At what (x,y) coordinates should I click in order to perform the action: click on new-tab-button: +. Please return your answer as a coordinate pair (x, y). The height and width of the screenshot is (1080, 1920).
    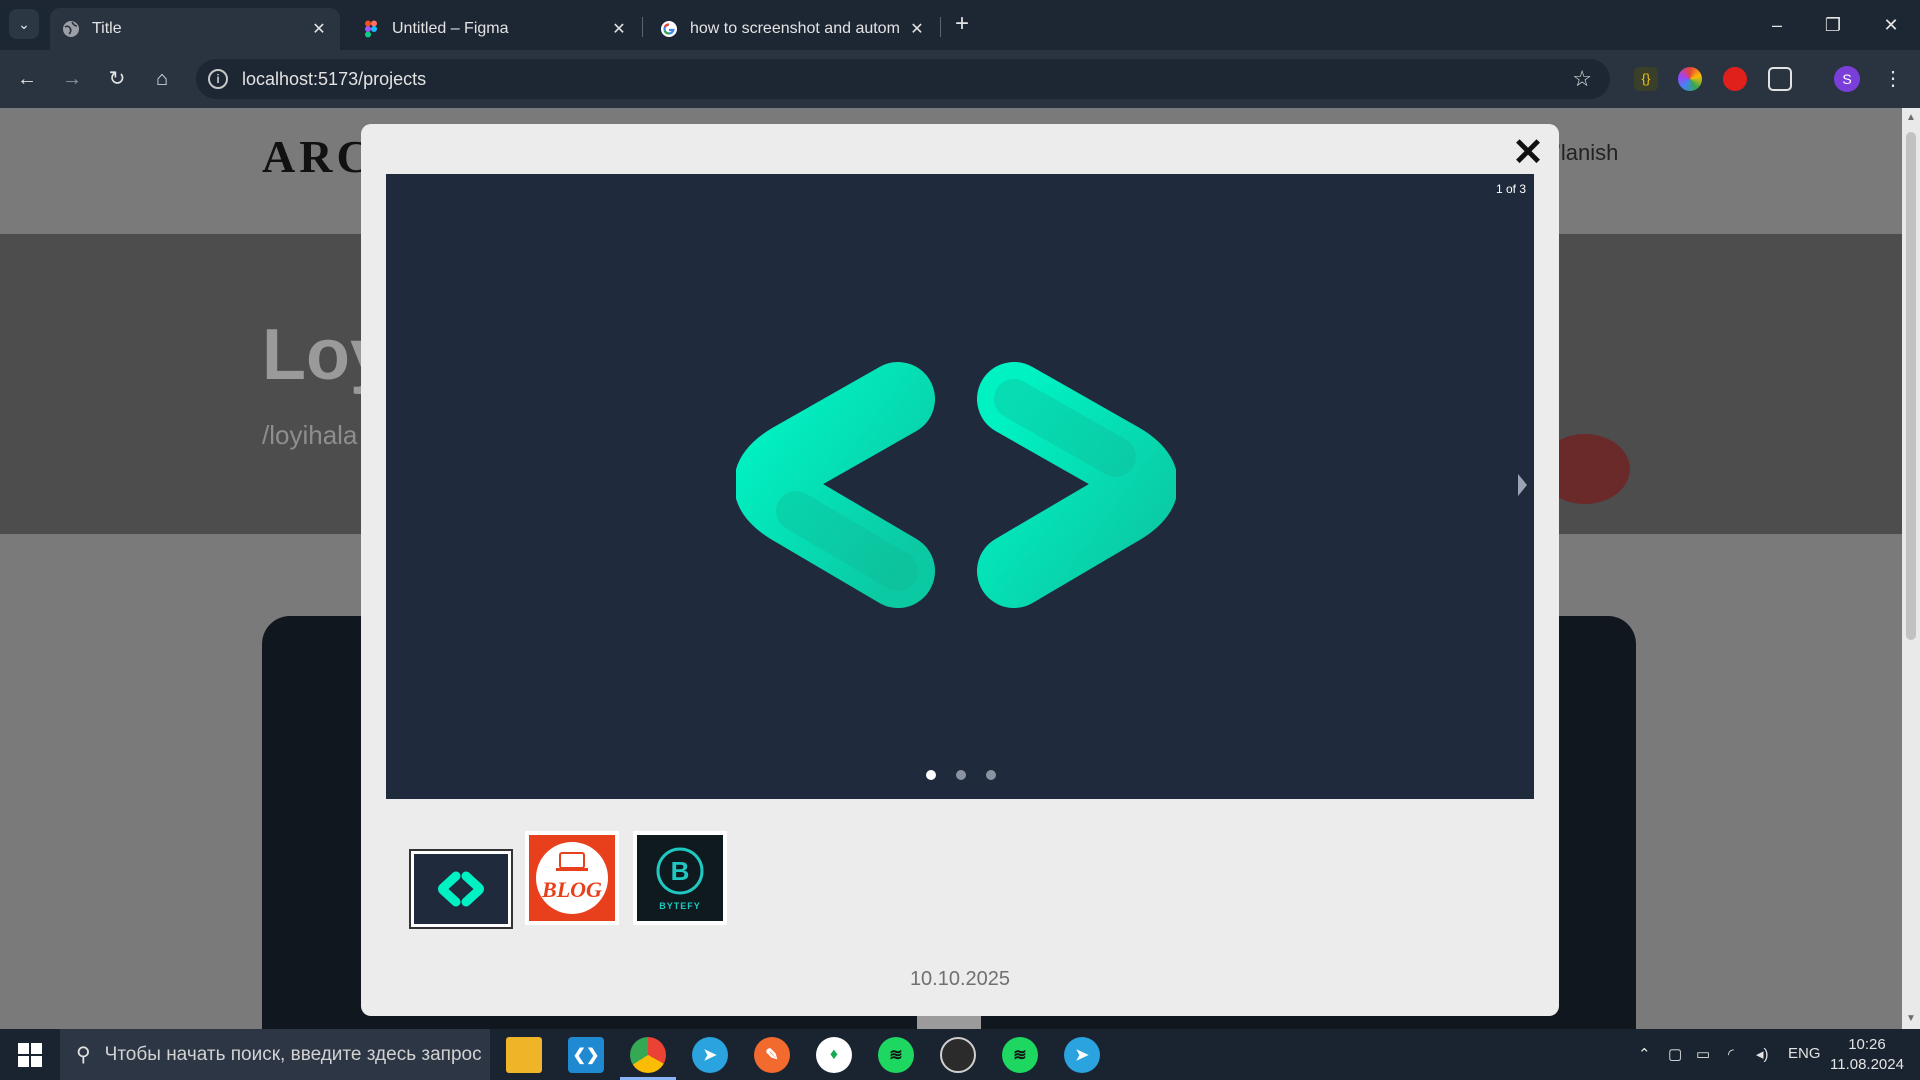
    Looking at the image, I should click on (962, 24).